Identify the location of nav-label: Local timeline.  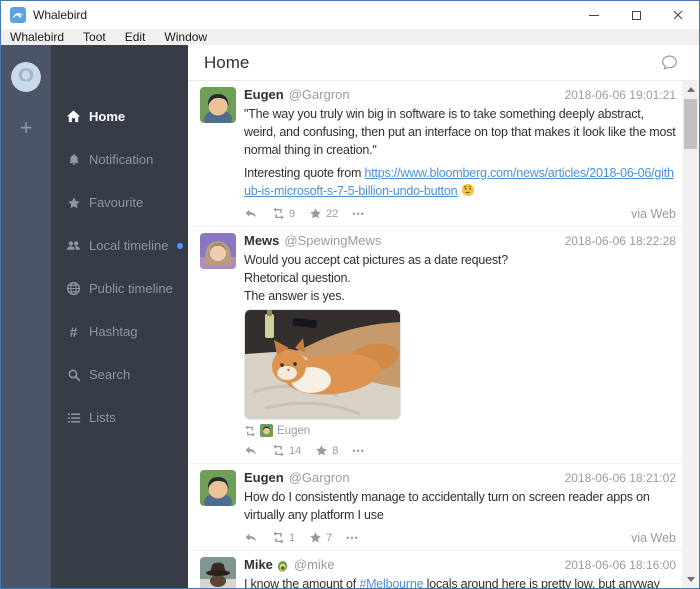
(129, 245).